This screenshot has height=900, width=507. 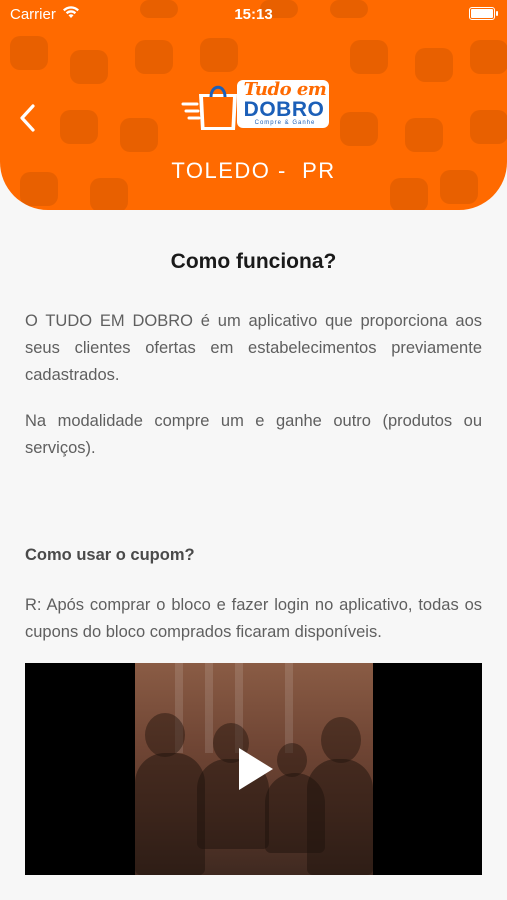 What do you see at coordinates (209, 107) in the screenshot?
I see `shopping-bag-icon` at bounding box center [209, 107].